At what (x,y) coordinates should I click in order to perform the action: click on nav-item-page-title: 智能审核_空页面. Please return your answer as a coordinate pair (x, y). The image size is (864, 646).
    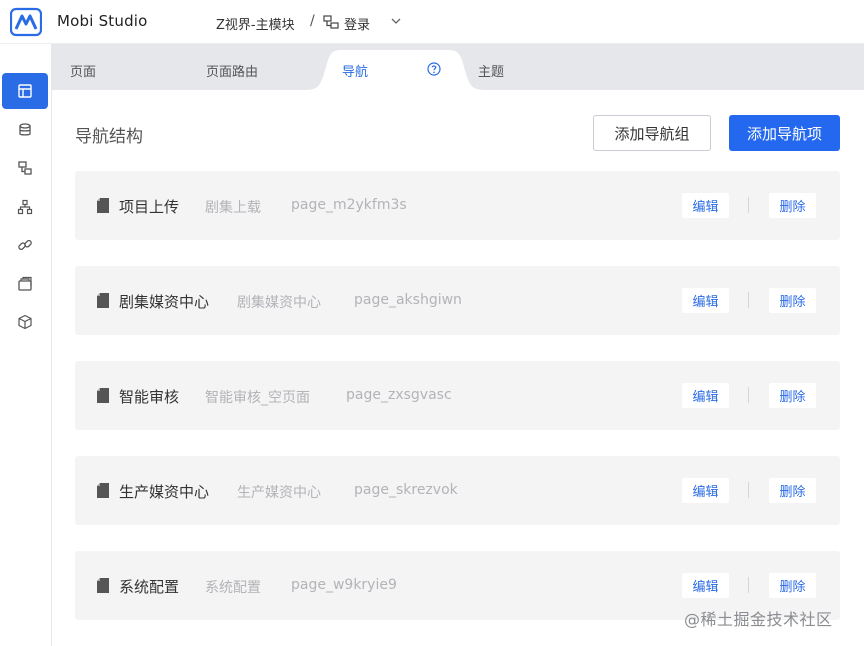
    Looking at the image, I should click on (257, 398).